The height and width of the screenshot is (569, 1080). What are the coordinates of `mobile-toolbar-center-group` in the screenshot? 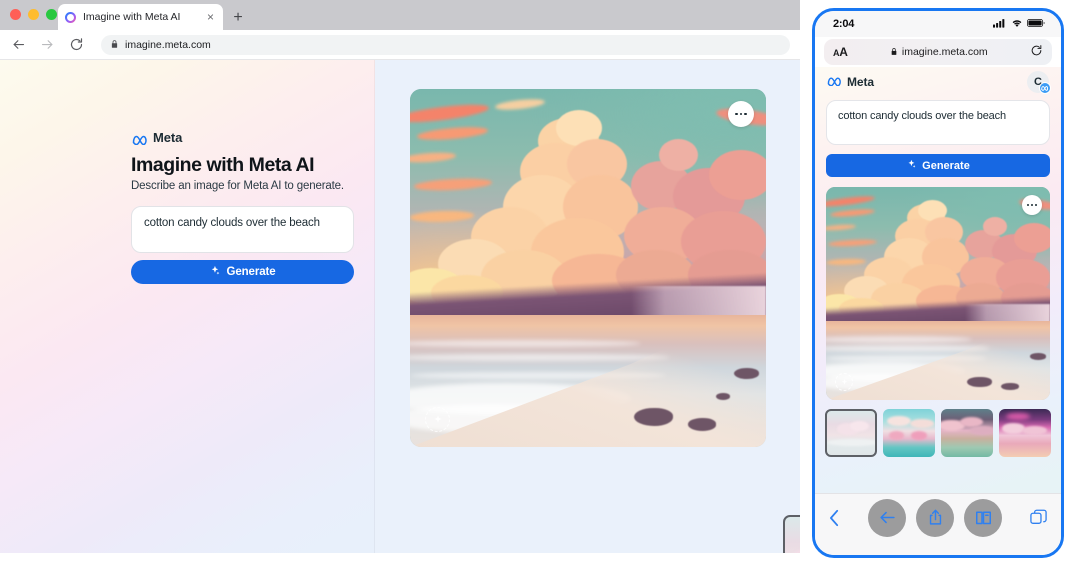 It's located at (935, 517).